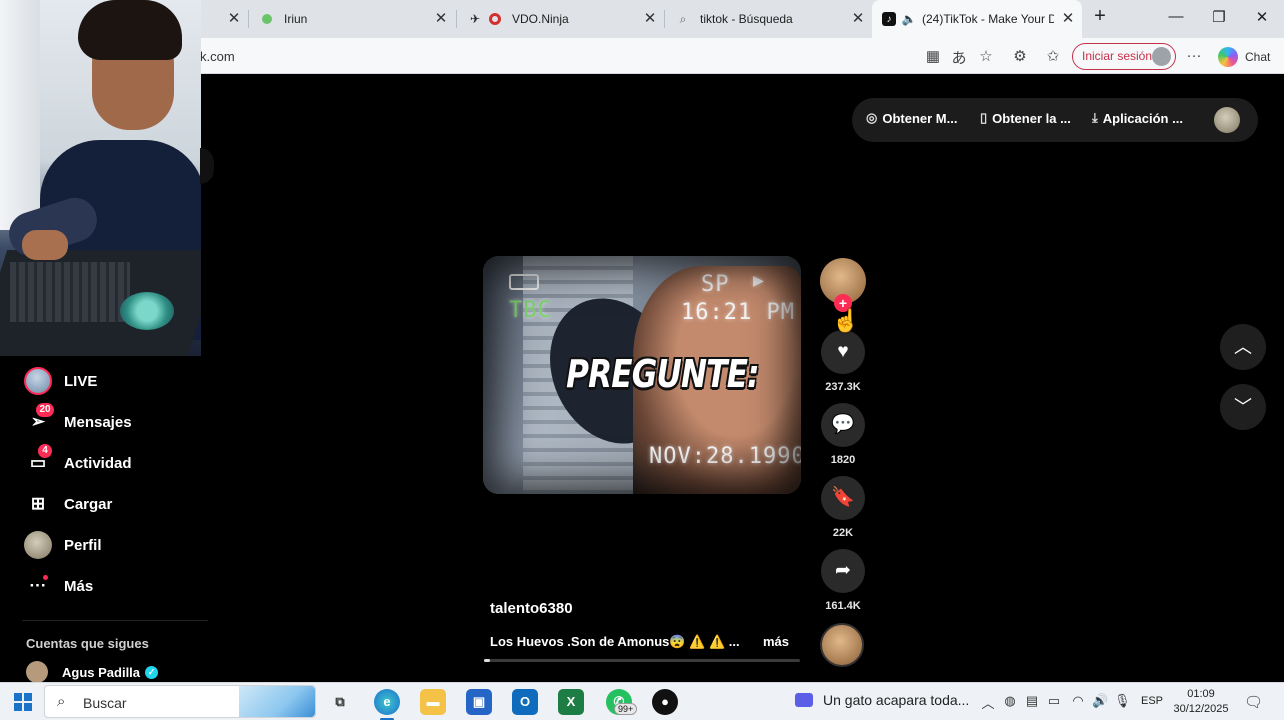 The height and width of the screenshot is (720, 1284). What do you see at coordinates (571, 702) in the screenshot?
I see `excel-icon: X` at bounding box center [571, 702].